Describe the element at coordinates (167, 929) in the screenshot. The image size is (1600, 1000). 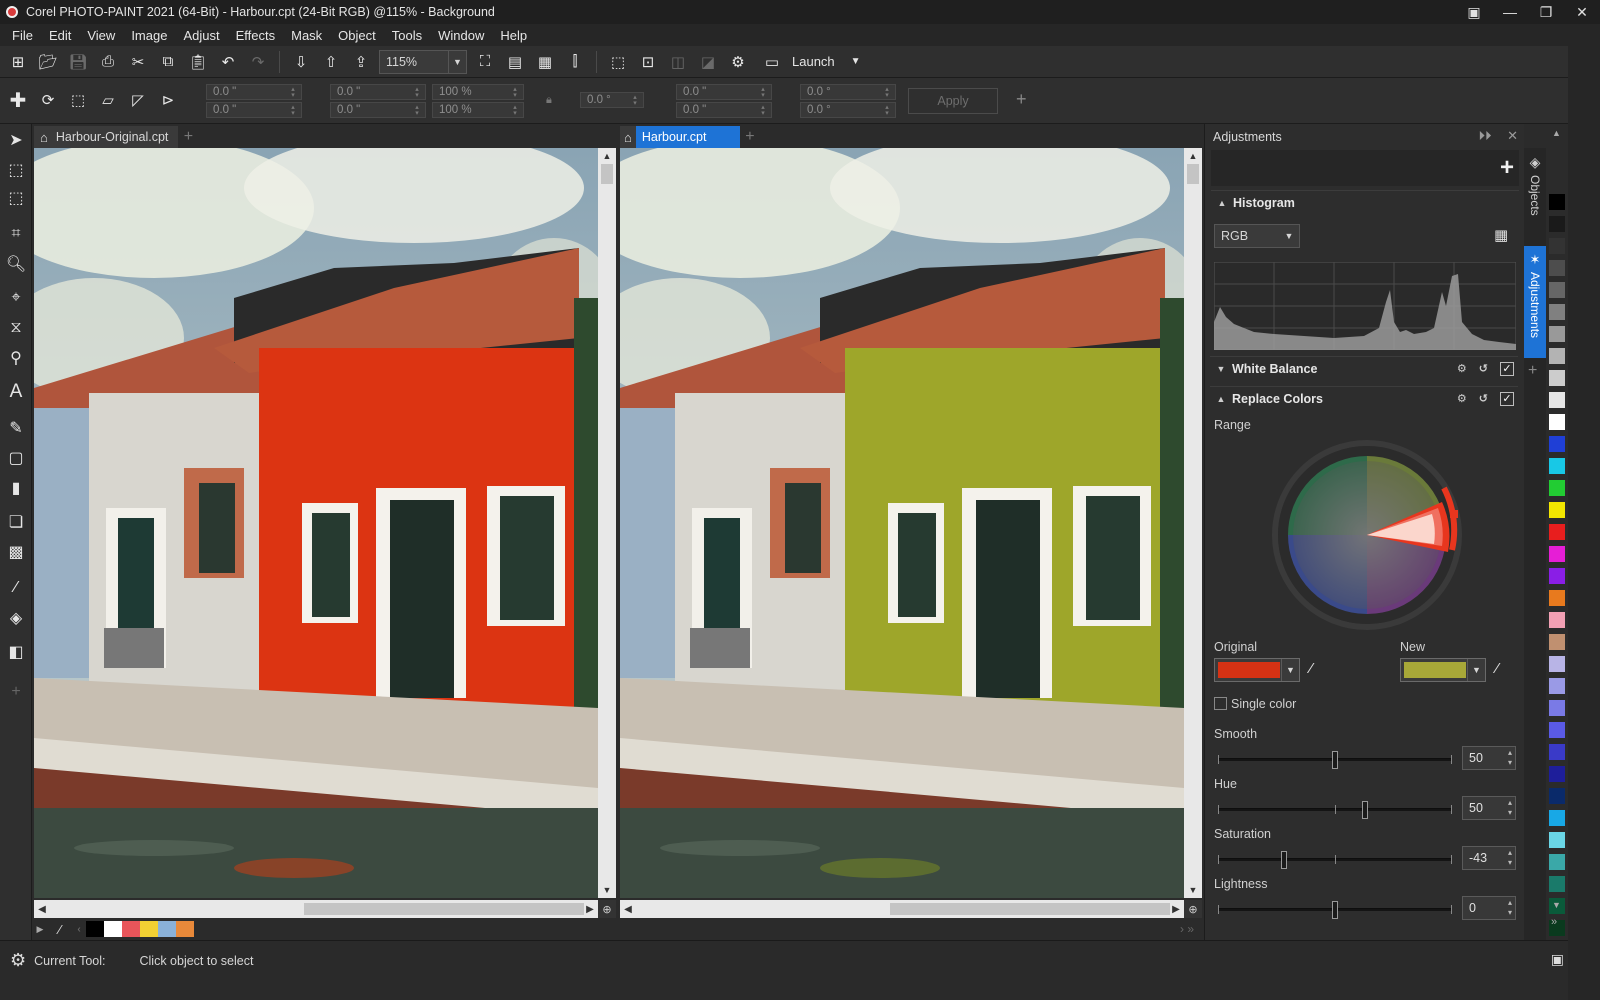
I see `swatch-blue` at that location.